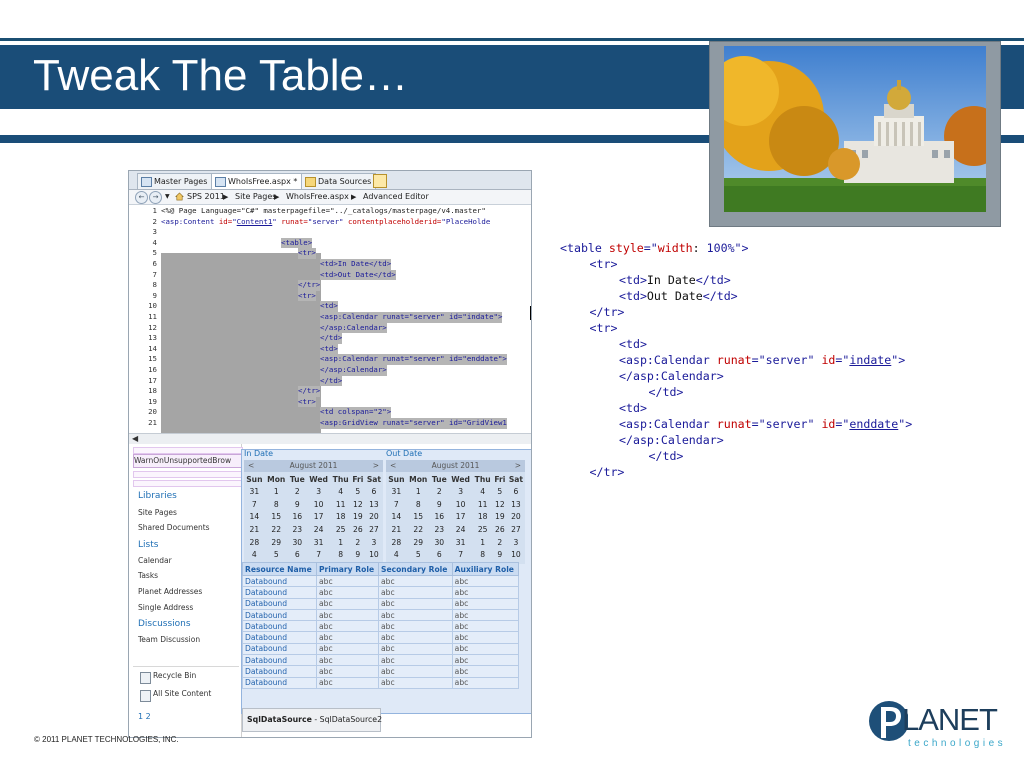 The image size is (1024, 768). Describe the element at coordinates (319, 529) in the screenshot. I see `calendar-day: 24` at that location.